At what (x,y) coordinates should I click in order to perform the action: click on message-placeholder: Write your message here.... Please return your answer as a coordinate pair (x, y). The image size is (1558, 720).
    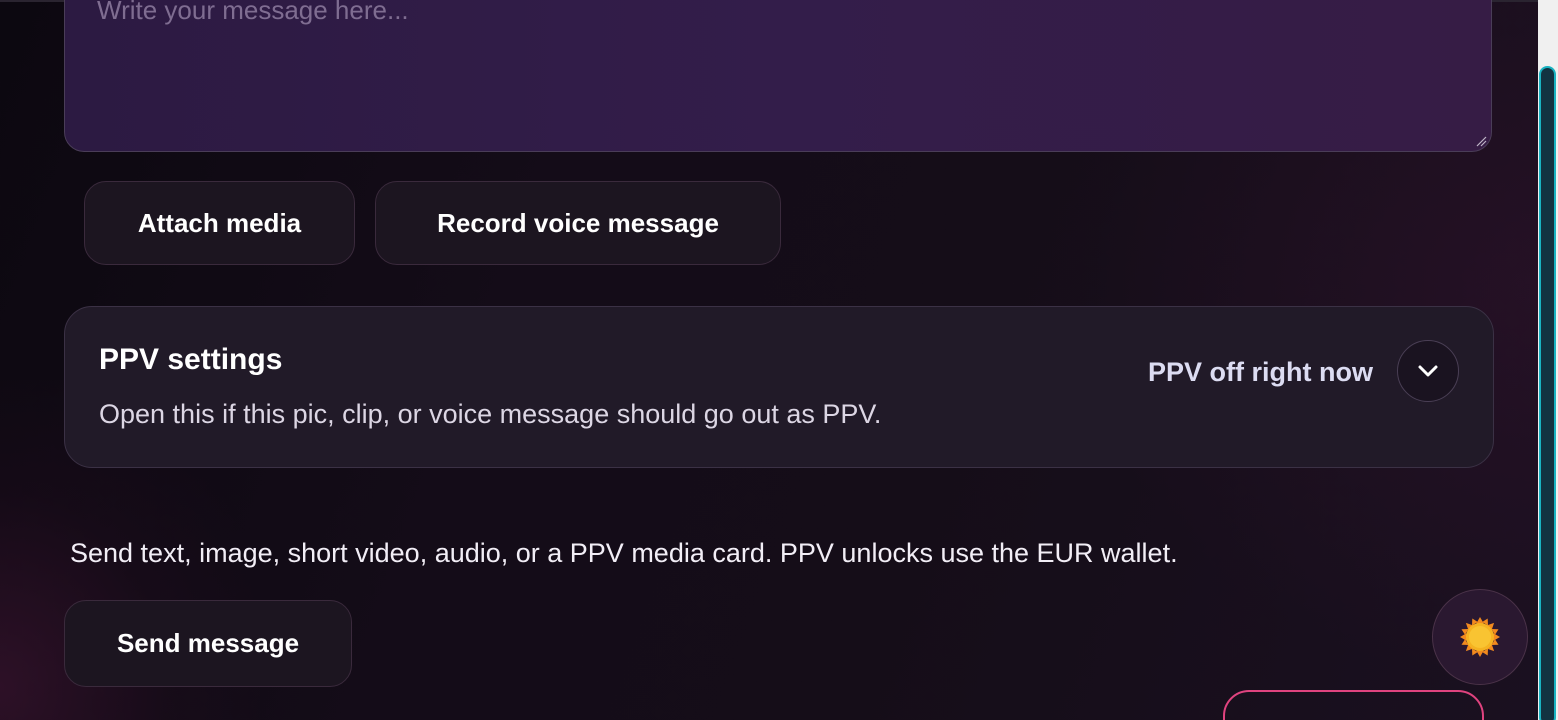
    Looking at the image, I should click on (253, 12).